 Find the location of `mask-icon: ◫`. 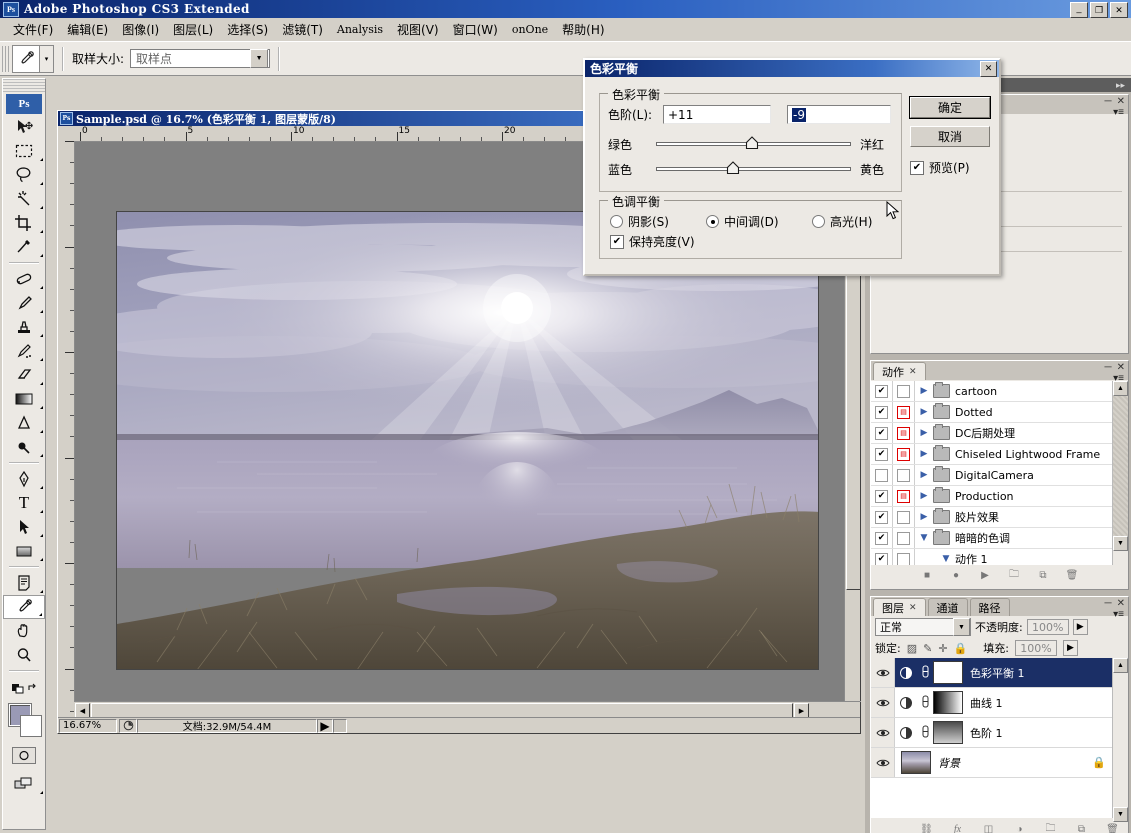

mask-icon: ◫ is located at coordinates (988, 828).